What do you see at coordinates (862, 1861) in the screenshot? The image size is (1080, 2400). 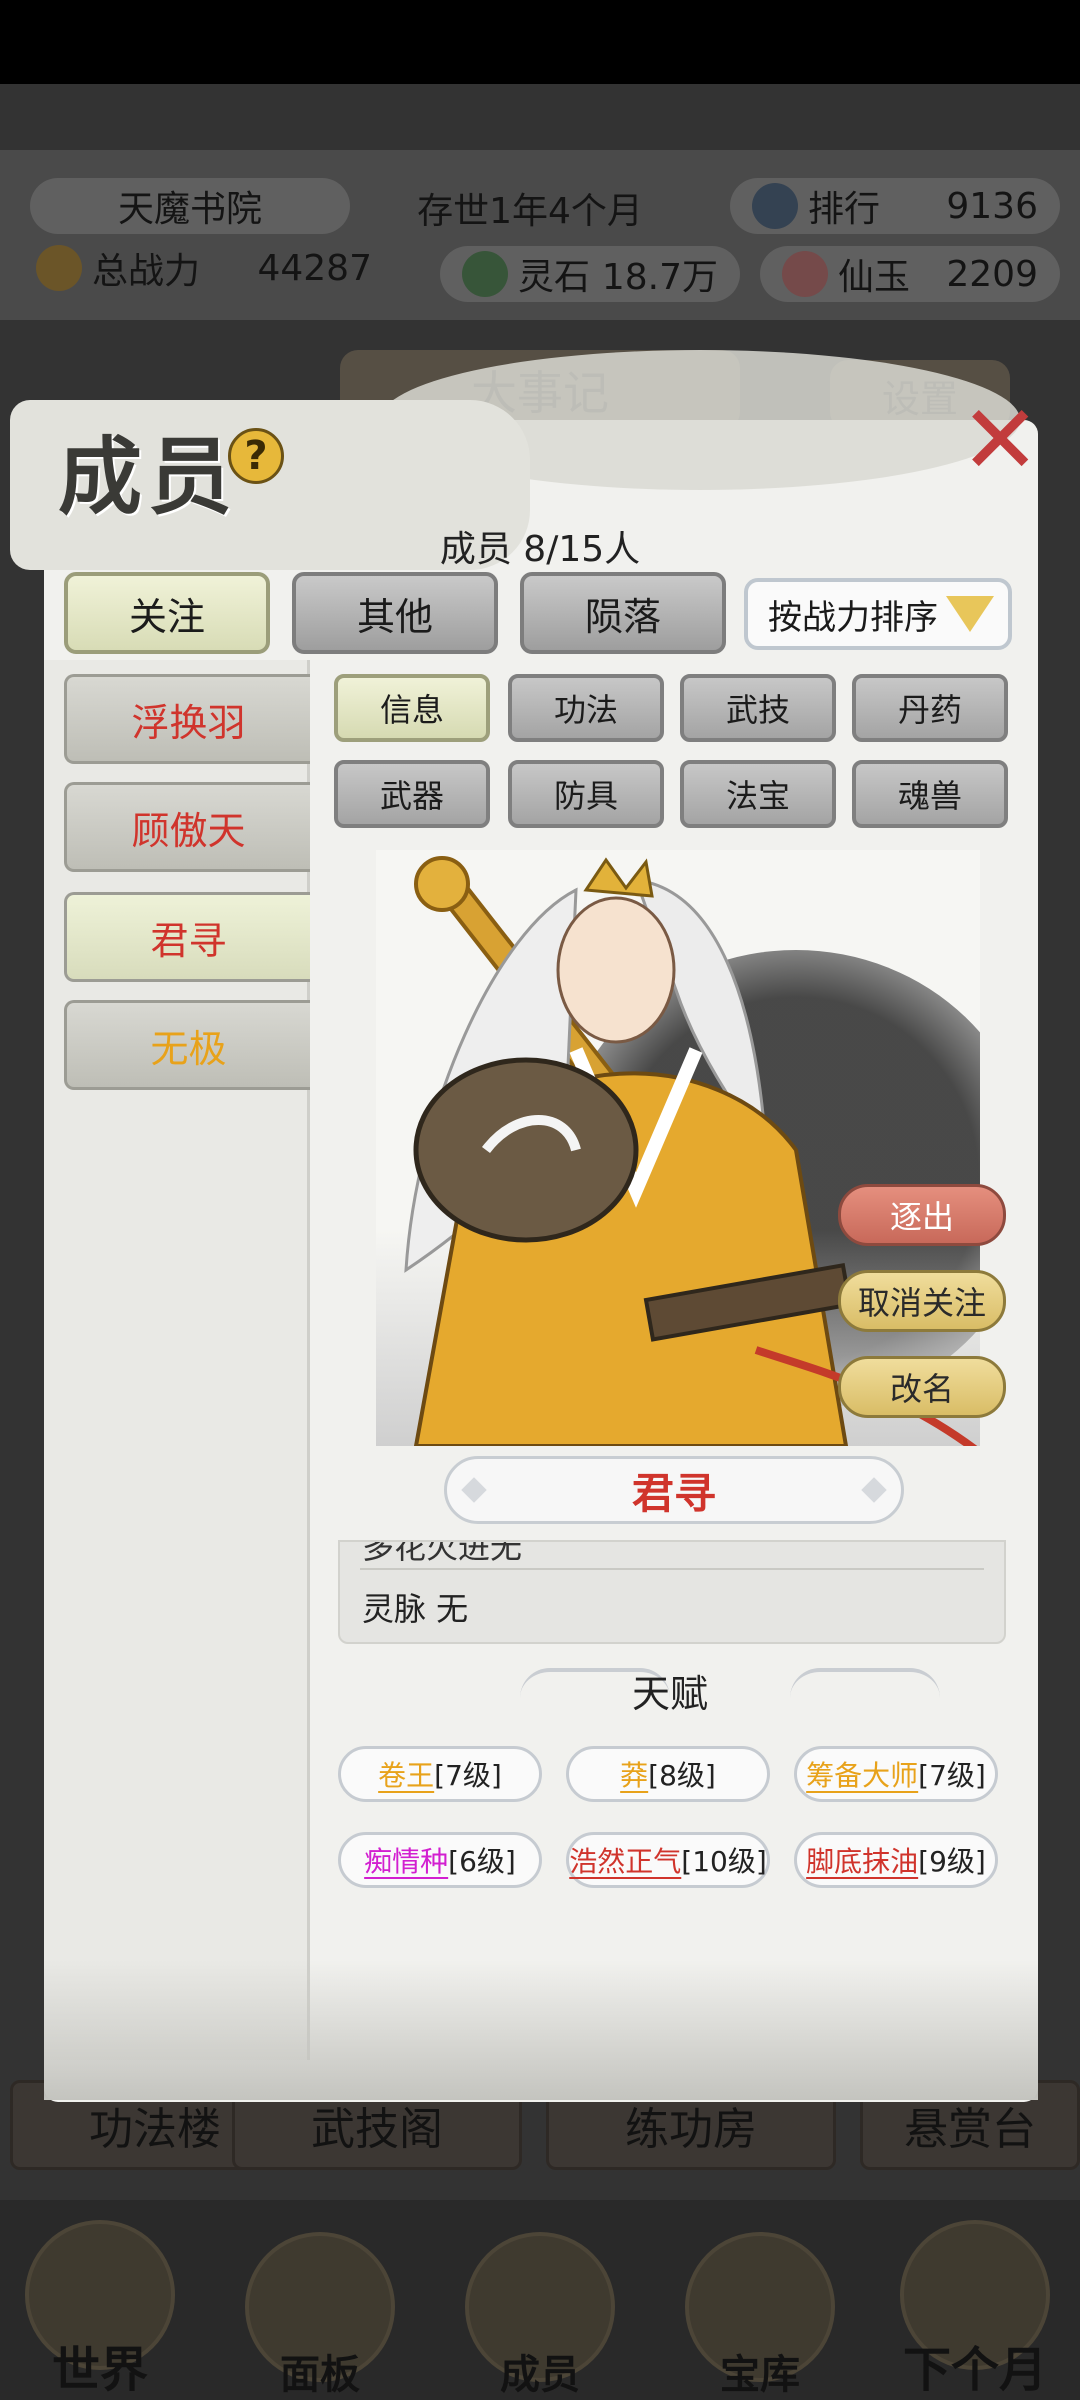 I see `talent-name: 脚底抹油` at bounding box center [862, 1861].